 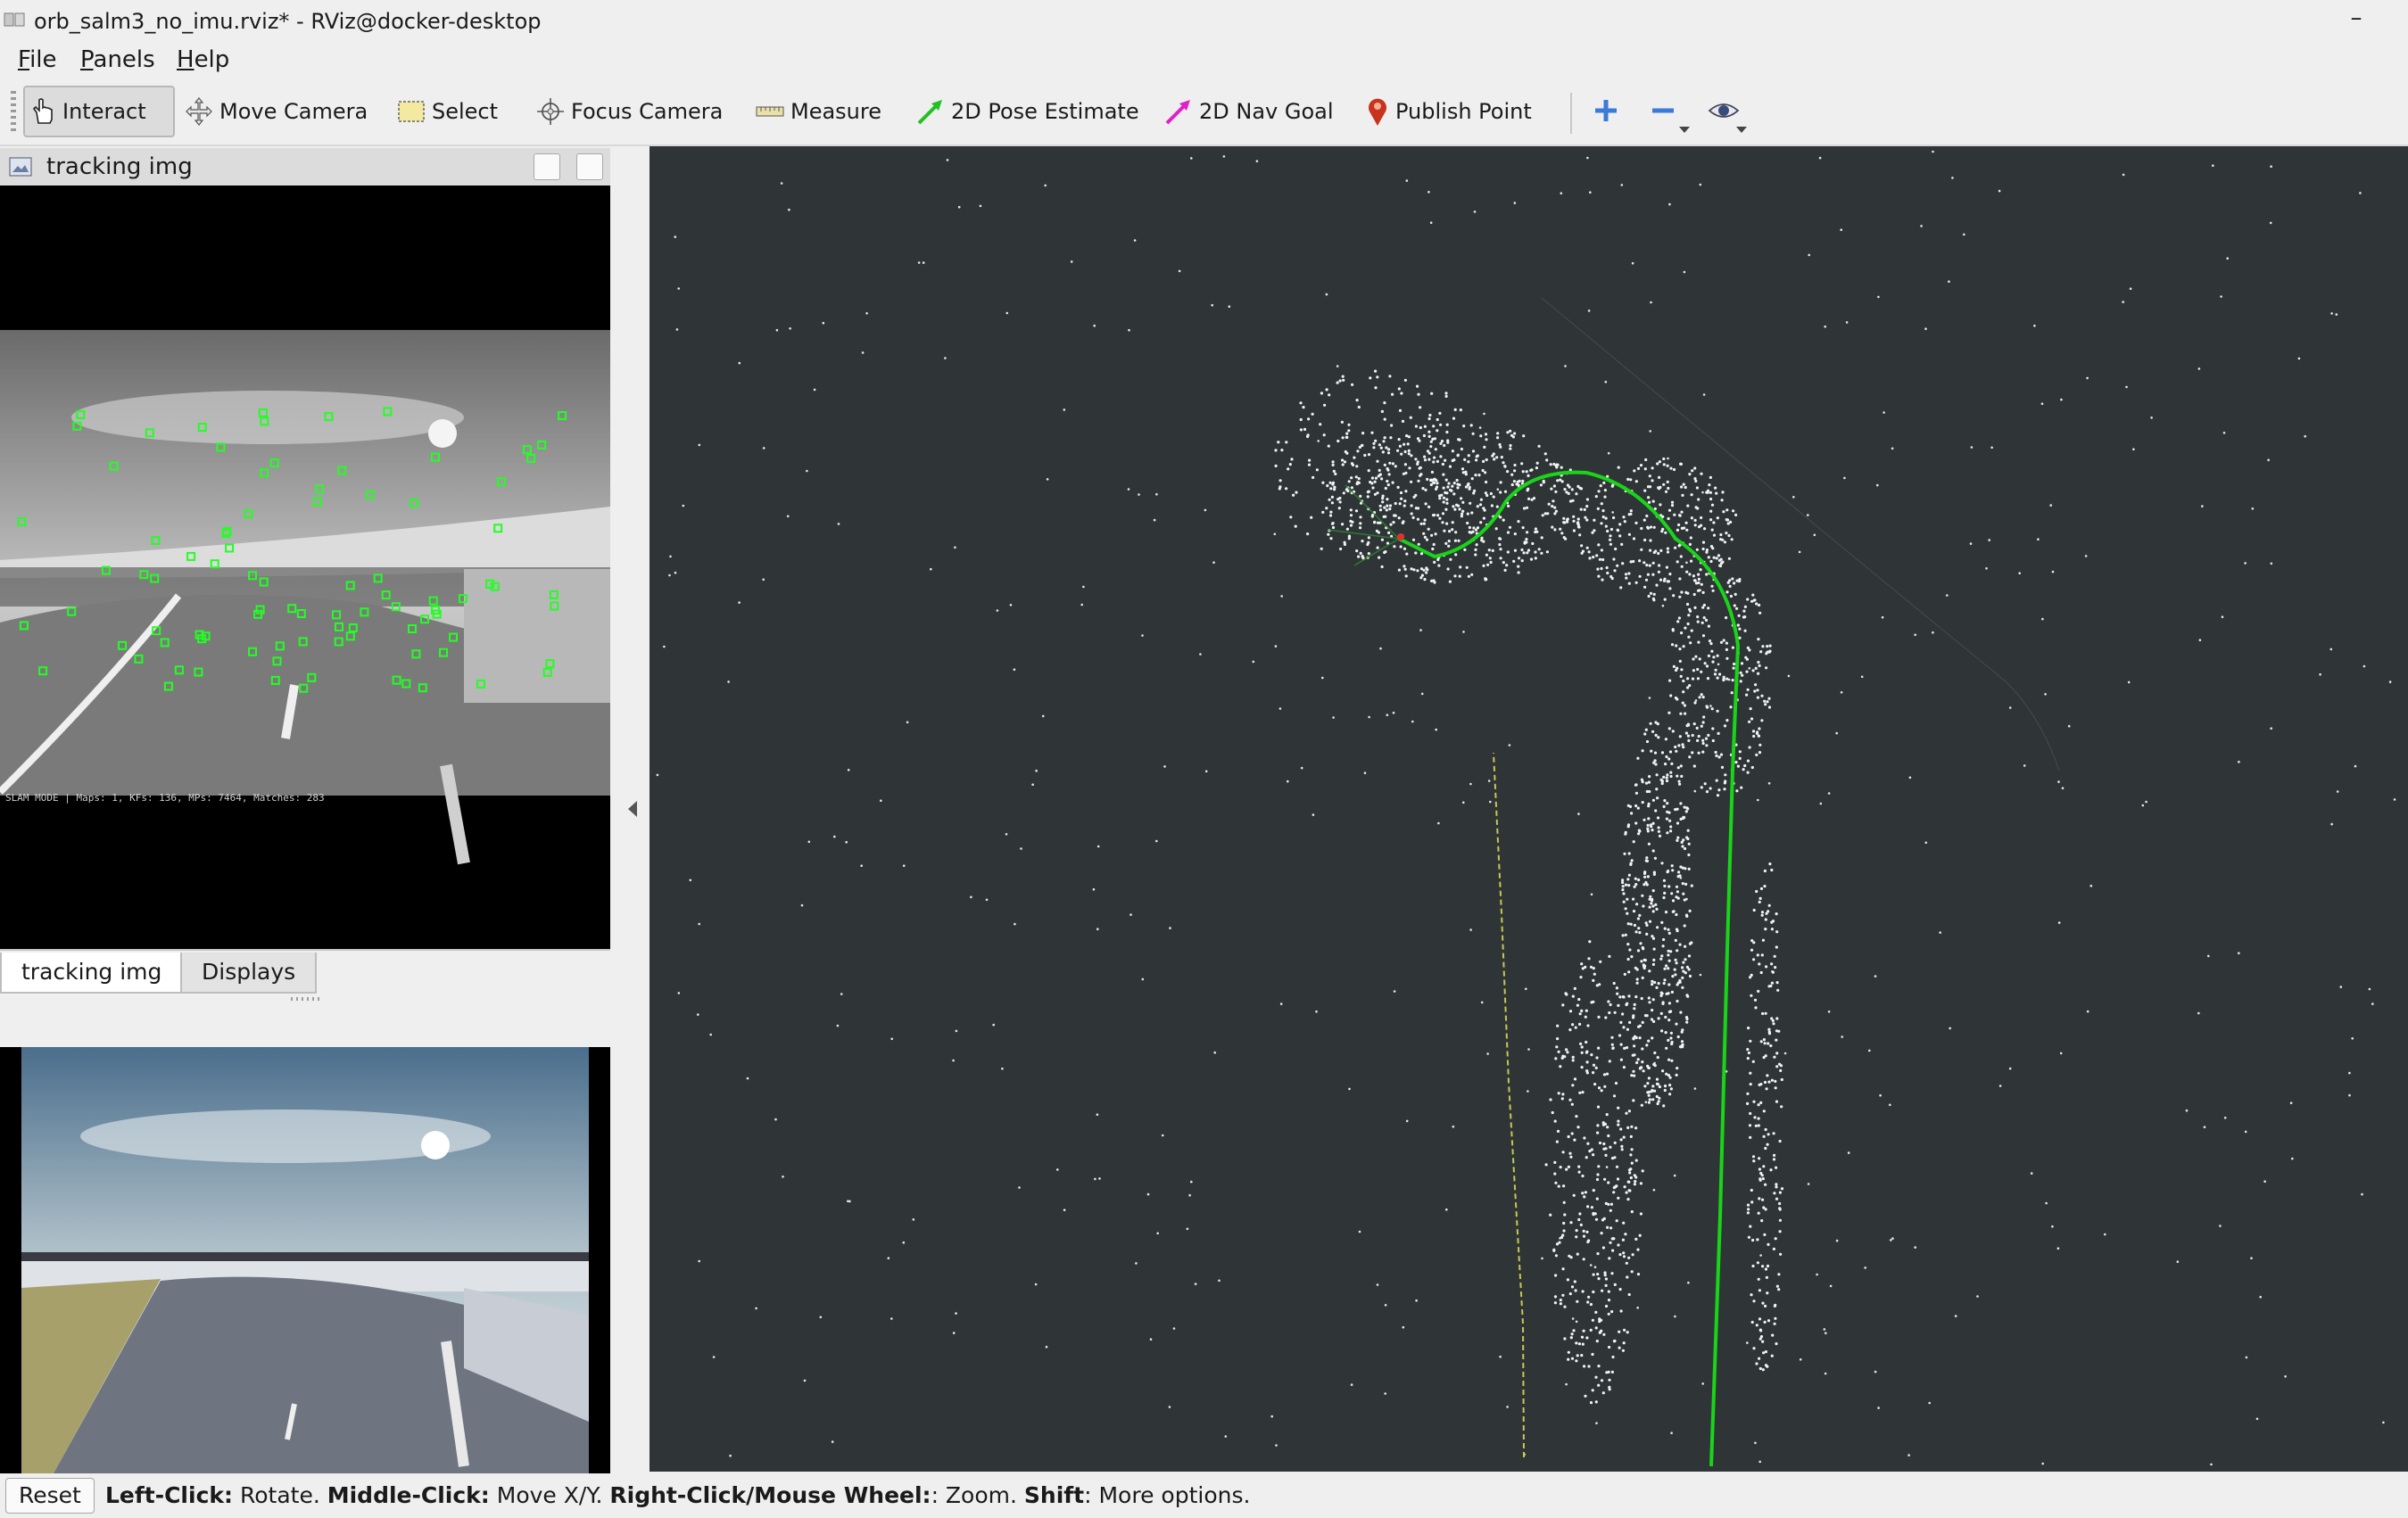 What do you see at coordinates (632, 809) in the screenshot?
I see `collapse-dock-arrow-icon` at bounding box center [632, 809].